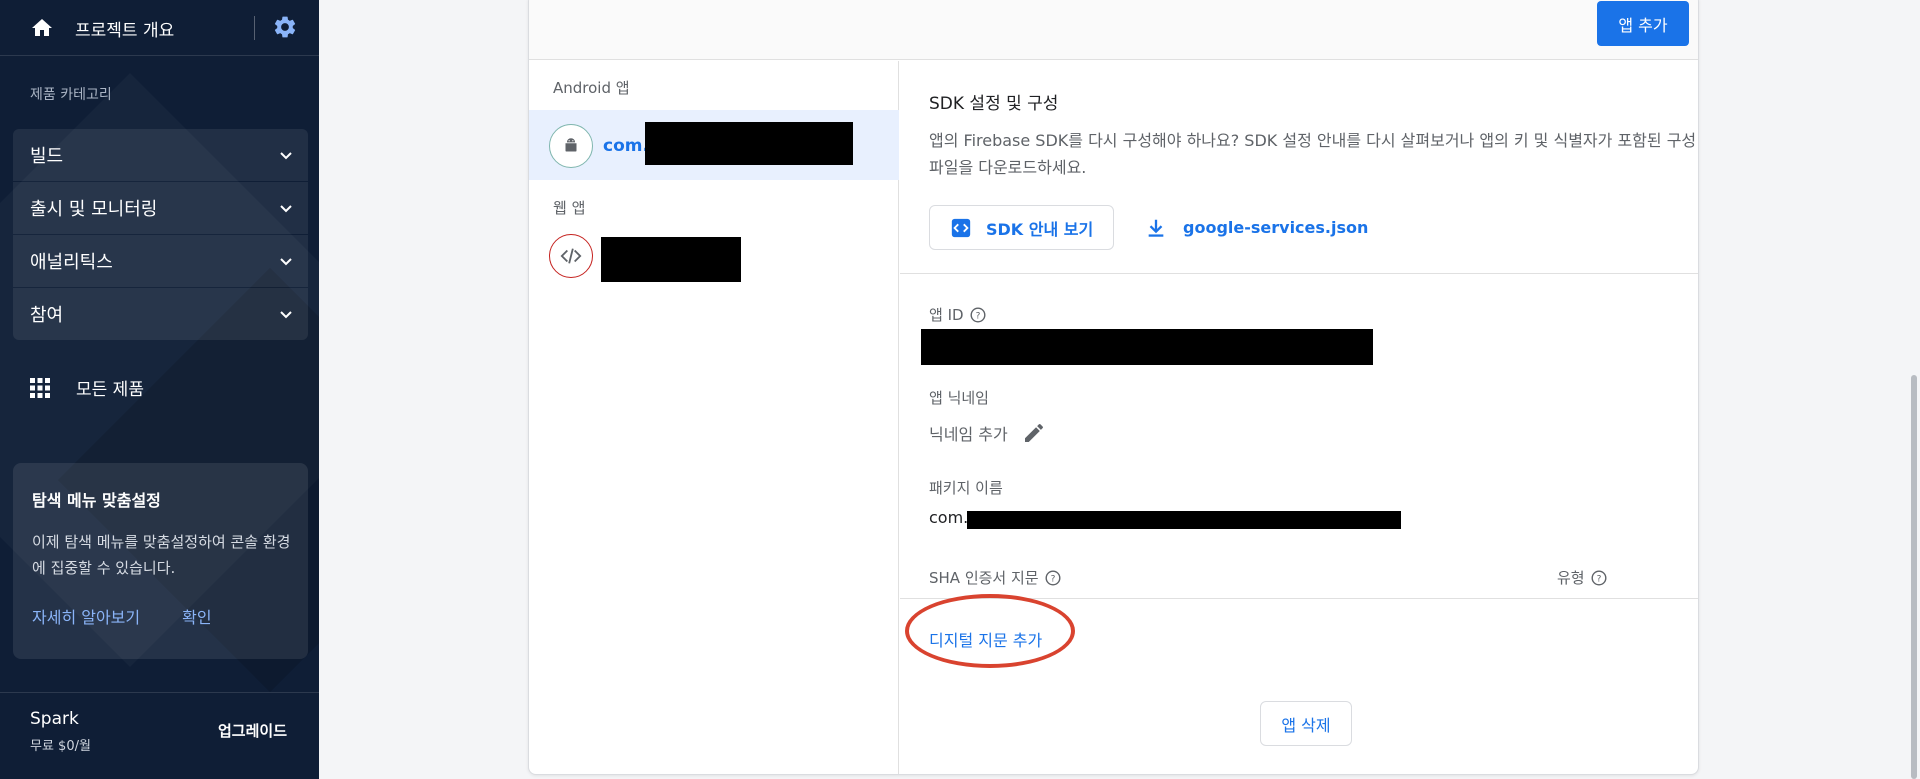  What do you see at coordinates (252, 730) in the screenshot?
I see `upgrade-button: 업그레이드` at bounding box center [252, 730].